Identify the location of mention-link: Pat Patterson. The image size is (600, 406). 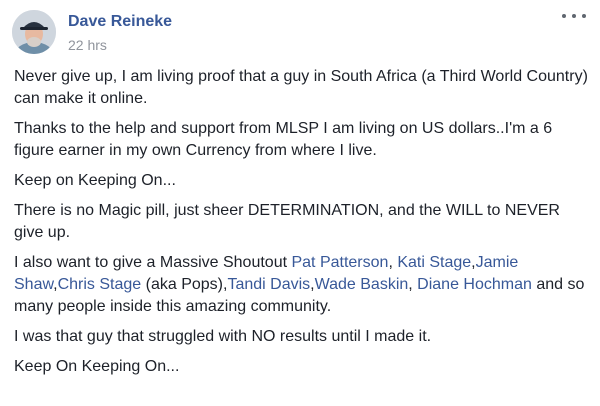
(339, 262).